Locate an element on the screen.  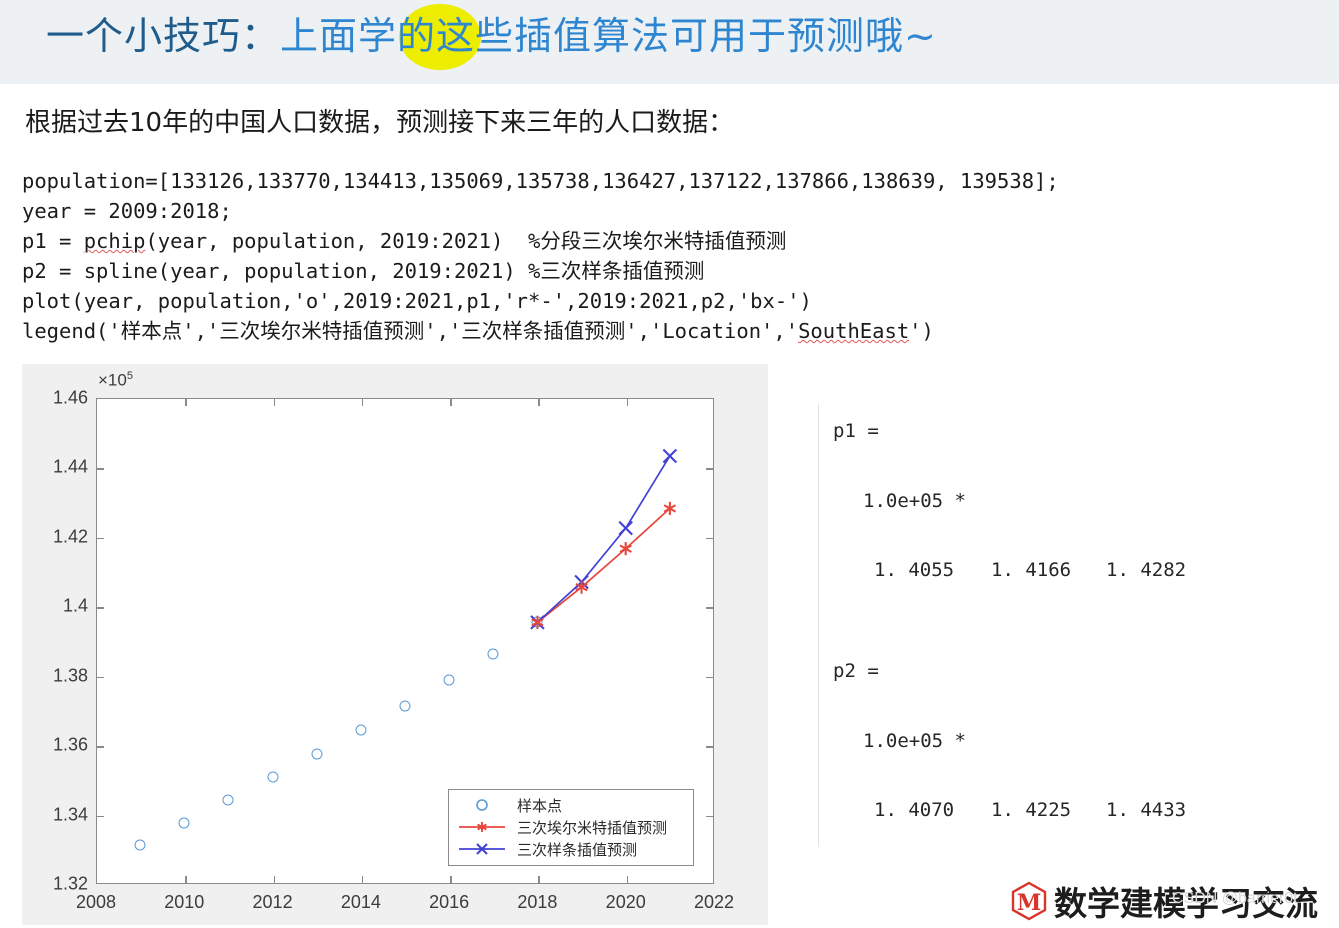
legend-label: 三次样条插值预测 is located at coordinates (577, 849).